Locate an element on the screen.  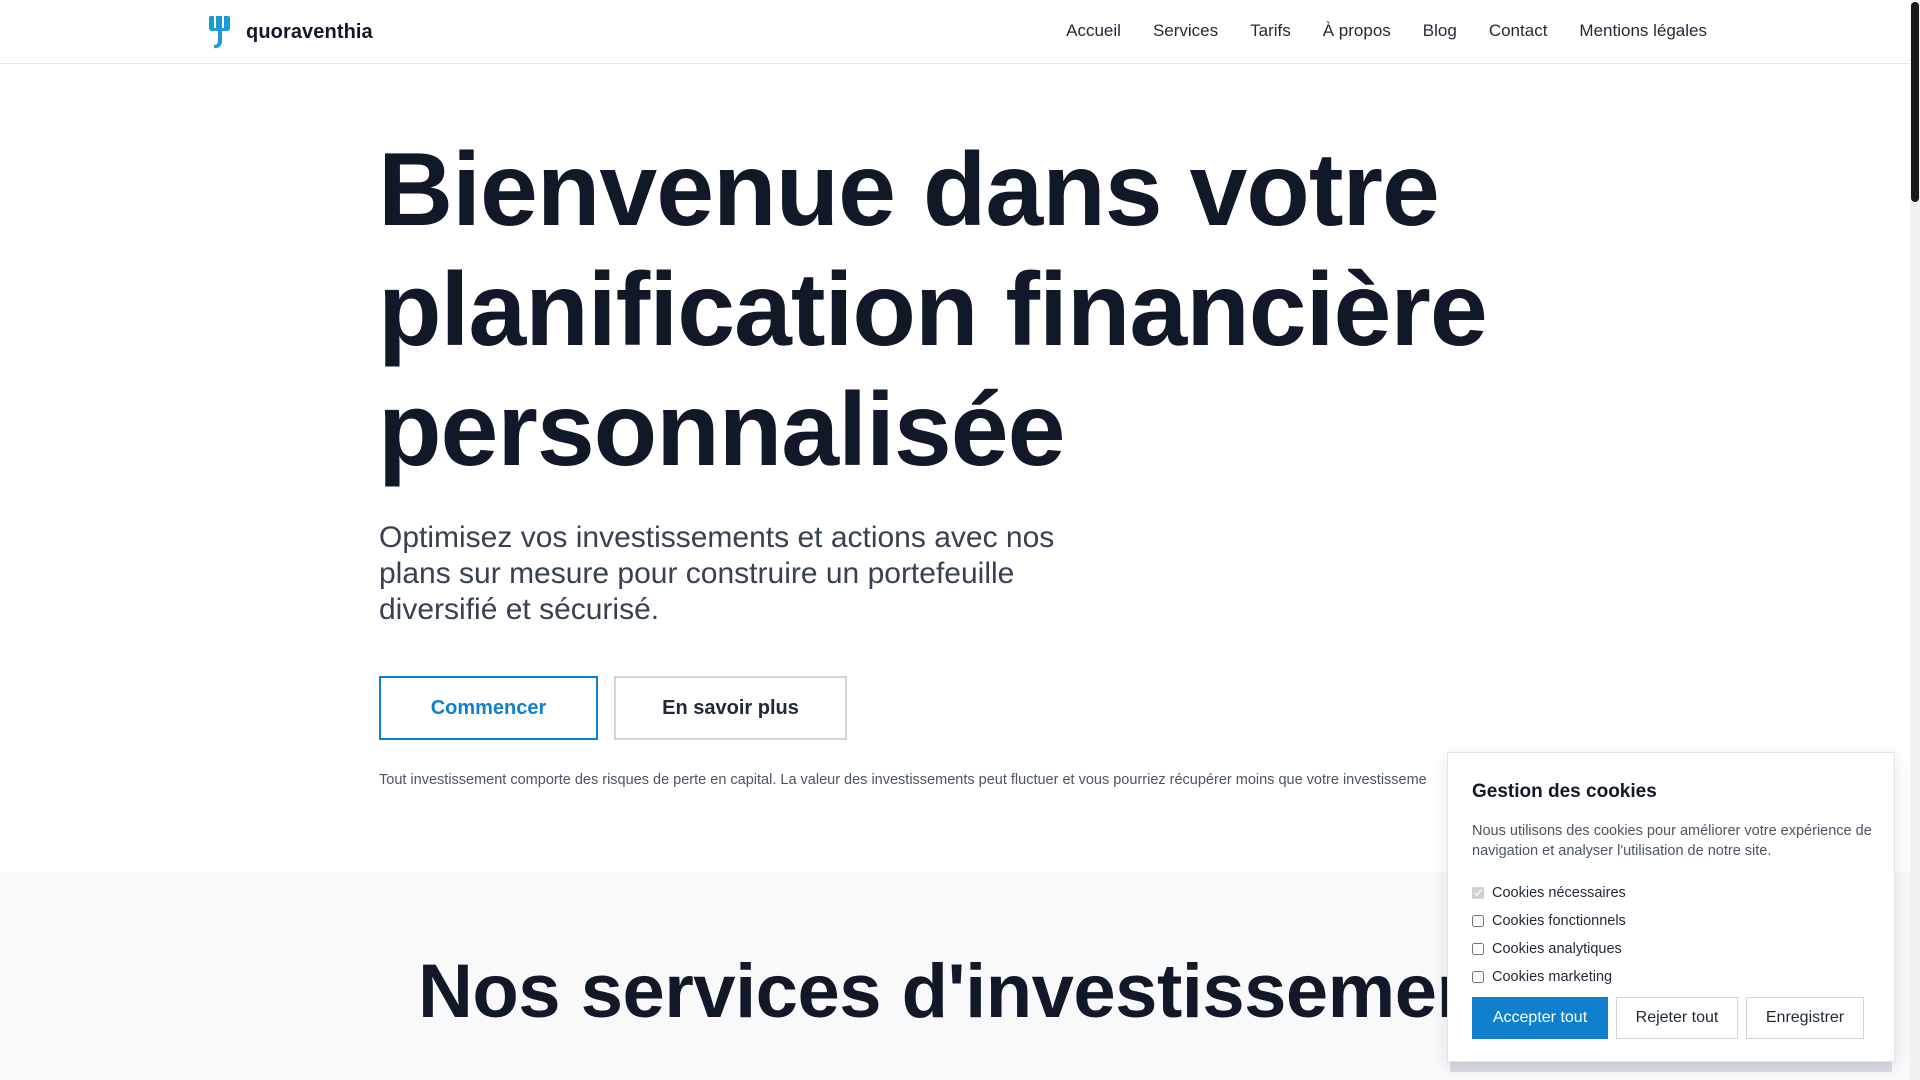
cookie-button-row: Accepter tout Rejeter tout Enregistrer is located at coordinates (1668, 1018).